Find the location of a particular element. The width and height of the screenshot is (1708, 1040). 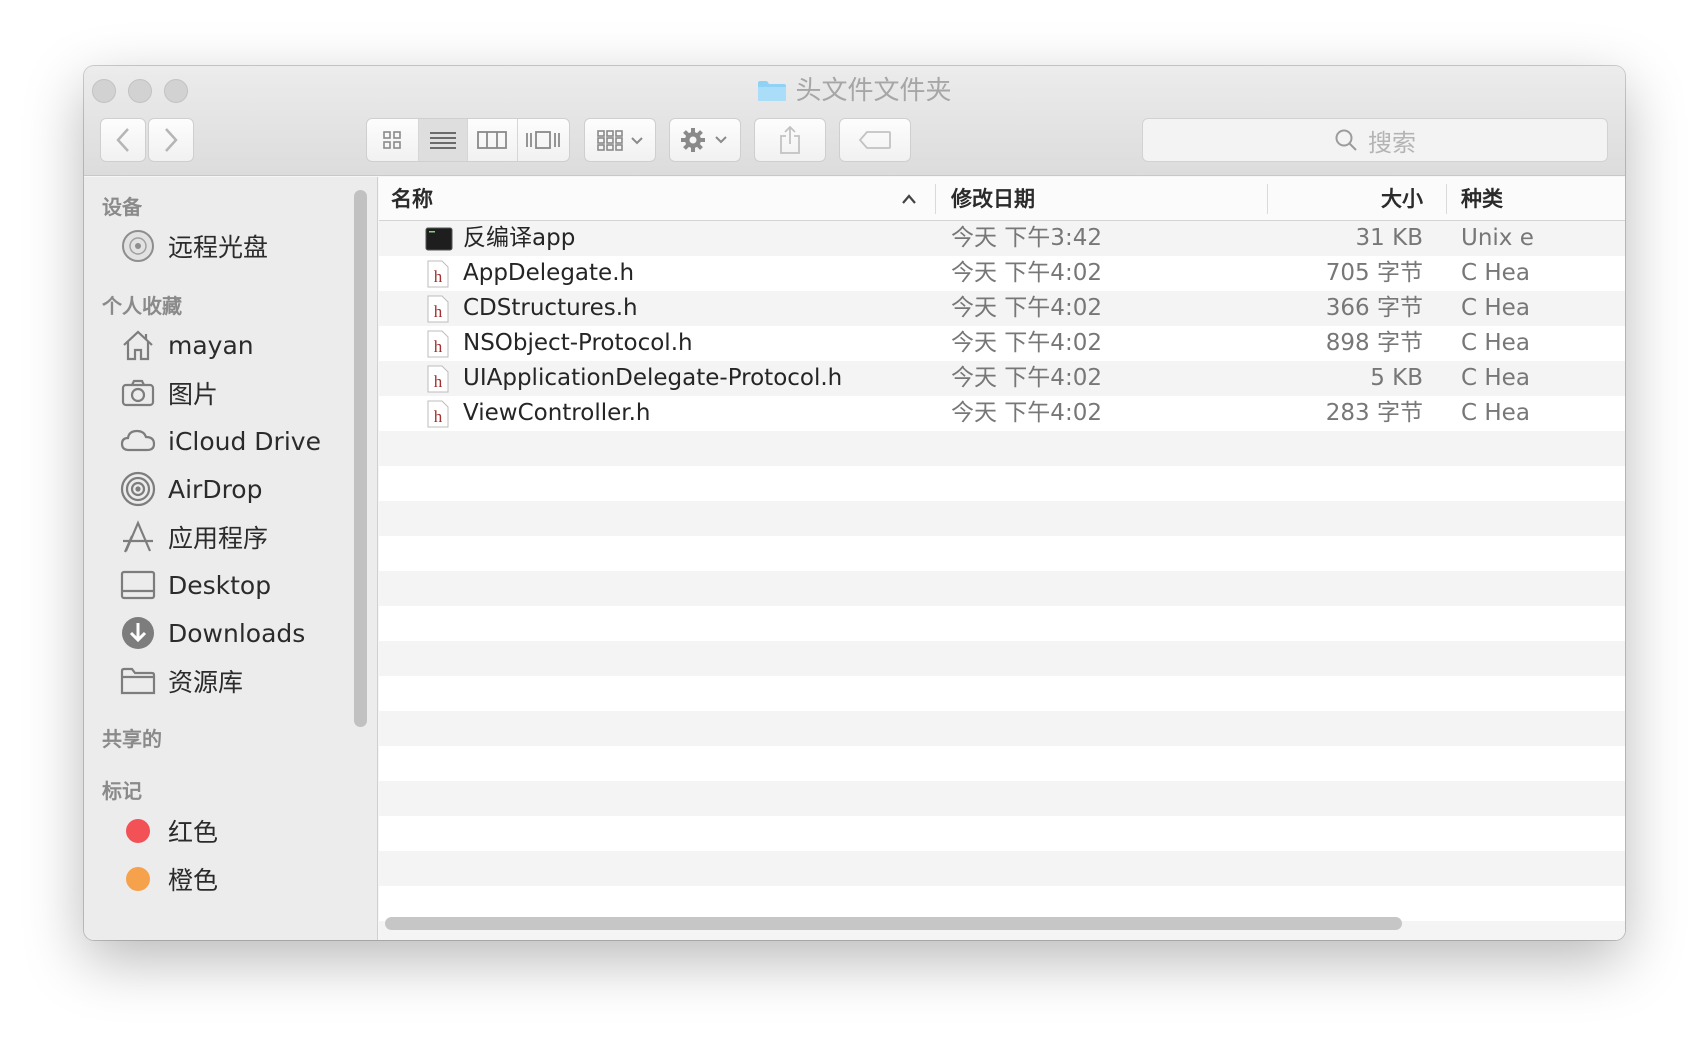

file-name: CDStructures.h is located at coordinates (550, 308).